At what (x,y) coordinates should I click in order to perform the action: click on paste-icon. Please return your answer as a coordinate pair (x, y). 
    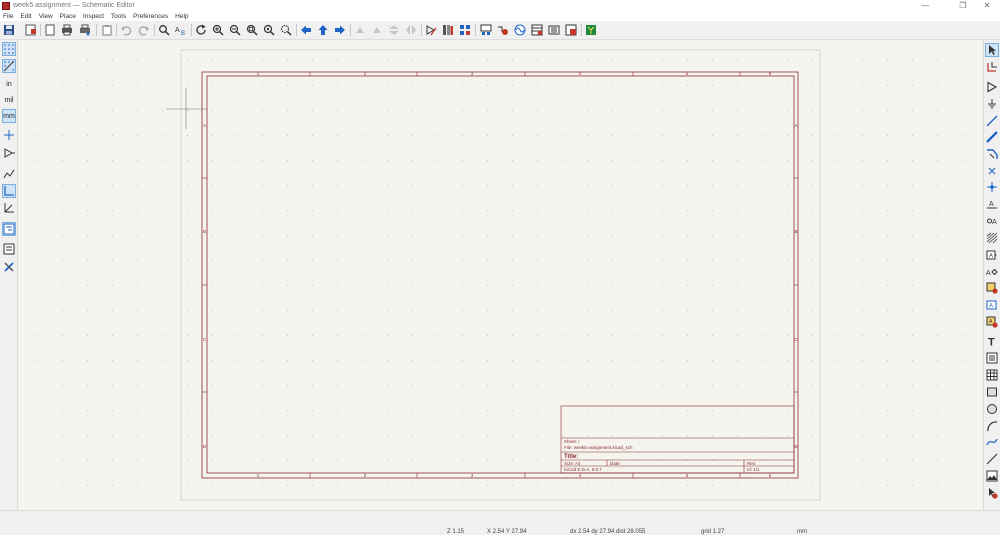
    Looking at the image, I should click on (107, 30).